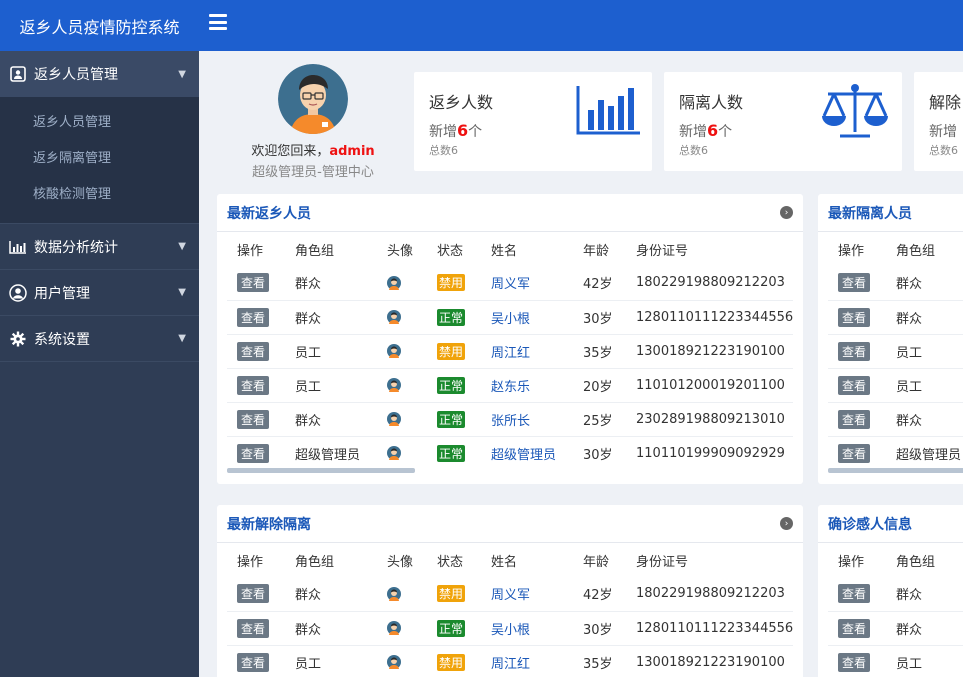 This screenshot has height=677, width=963. I want to click on submenu-returnee-management: 返乡人员管理, so click(99, 123).